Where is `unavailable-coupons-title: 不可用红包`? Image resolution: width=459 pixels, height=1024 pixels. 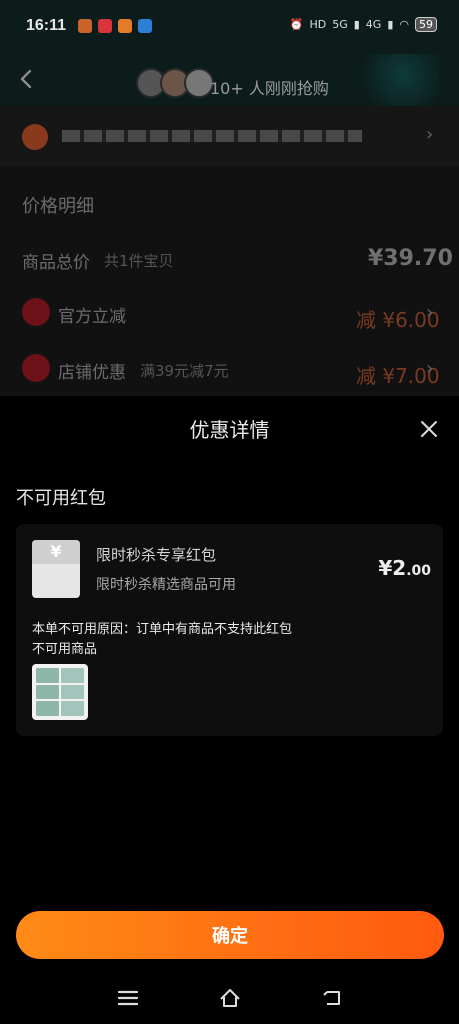
unavailable-coupons-title: 不可用红包 is located at coordinates (61, 498).